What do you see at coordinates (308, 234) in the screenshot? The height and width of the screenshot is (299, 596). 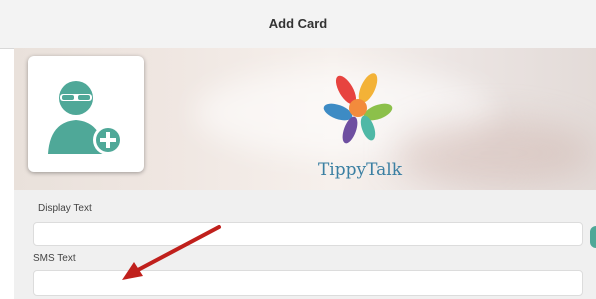 I see `display-text-field` at bounding box center [308, 234].